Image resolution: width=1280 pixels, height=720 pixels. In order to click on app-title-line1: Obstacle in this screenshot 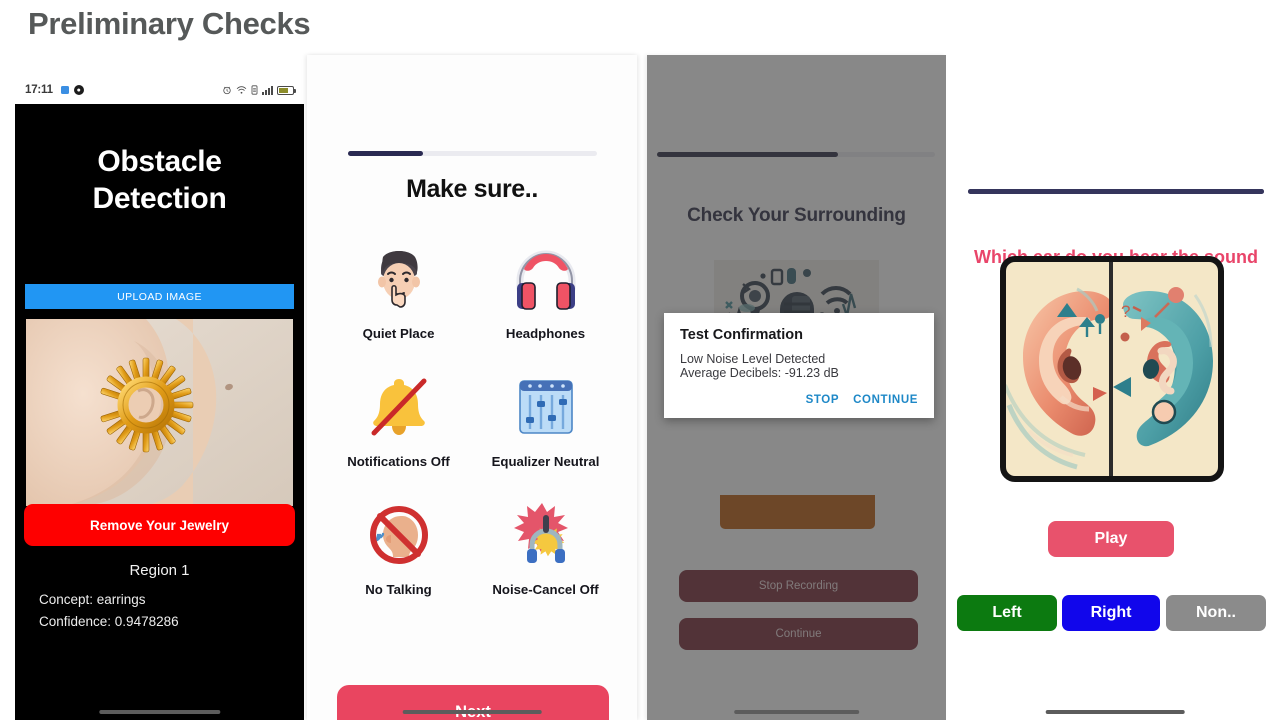, I will do `click(159, 161)`.